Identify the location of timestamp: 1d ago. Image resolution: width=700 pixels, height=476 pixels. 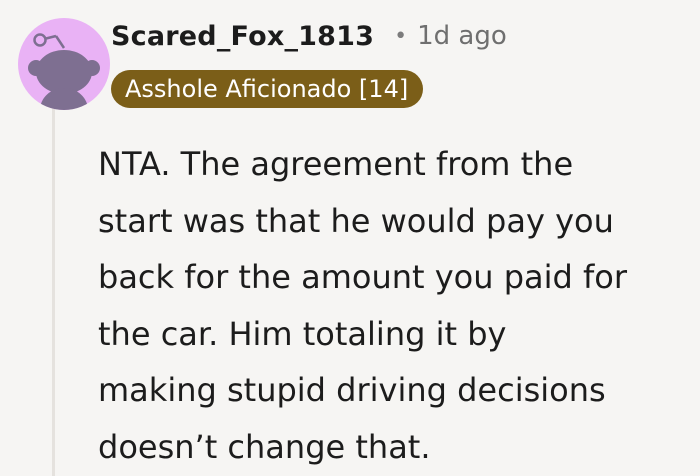
(462, 36).